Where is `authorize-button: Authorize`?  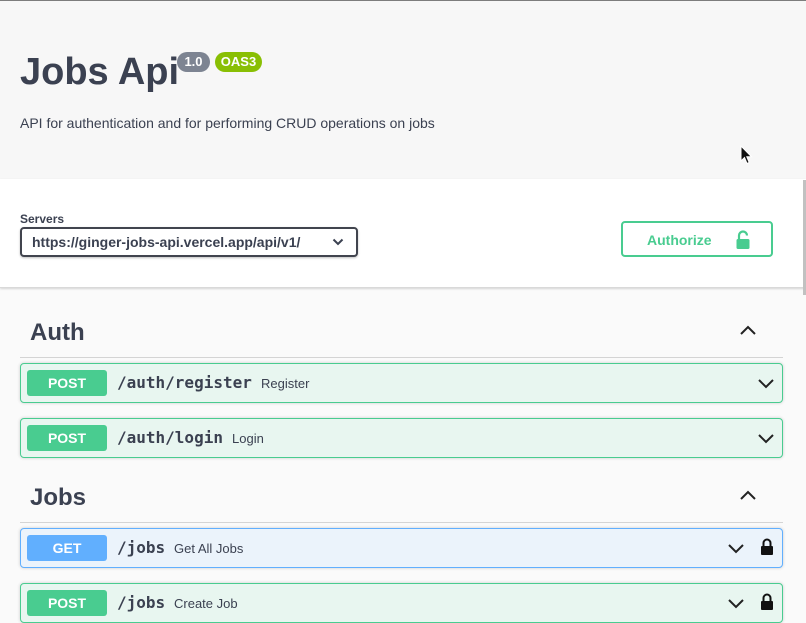 authorize-button: Authorize is located at coordinates (697, 239).